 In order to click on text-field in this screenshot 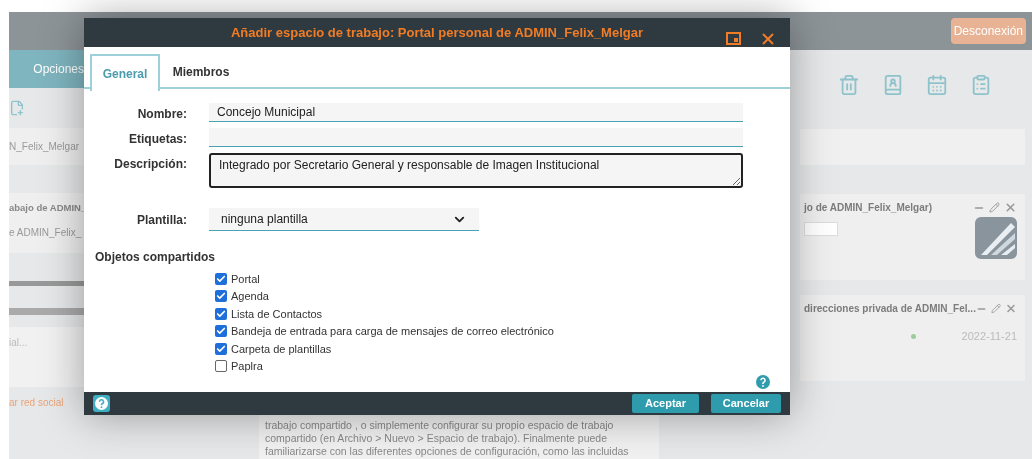, I will do `click(476, 138)`.